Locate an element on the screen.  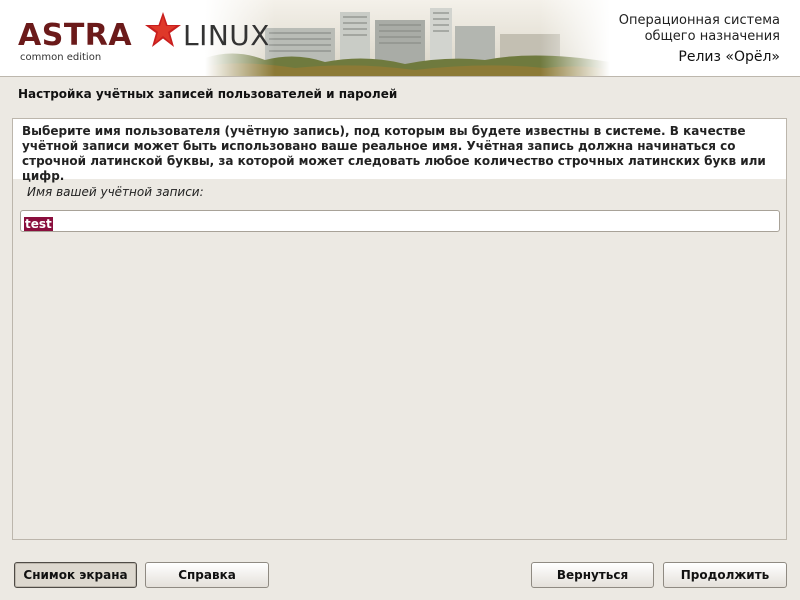
release-name: Релиз «Орёл» is located at coordinates (729, 57).